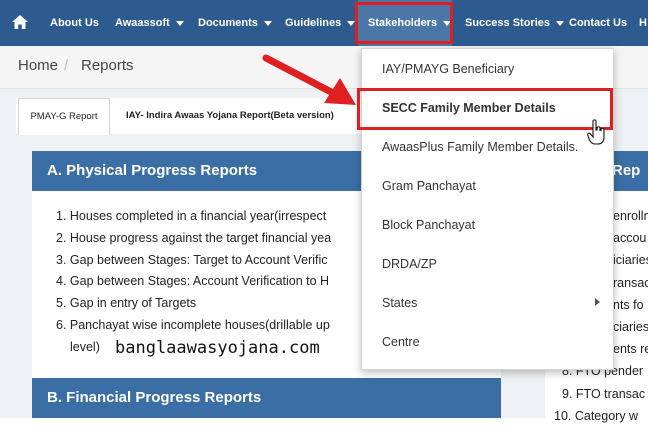  What do you see at coordinates (309, 79) in the screenshot?
I see `red-arrow-annotation` at bounding box center [309, 79].